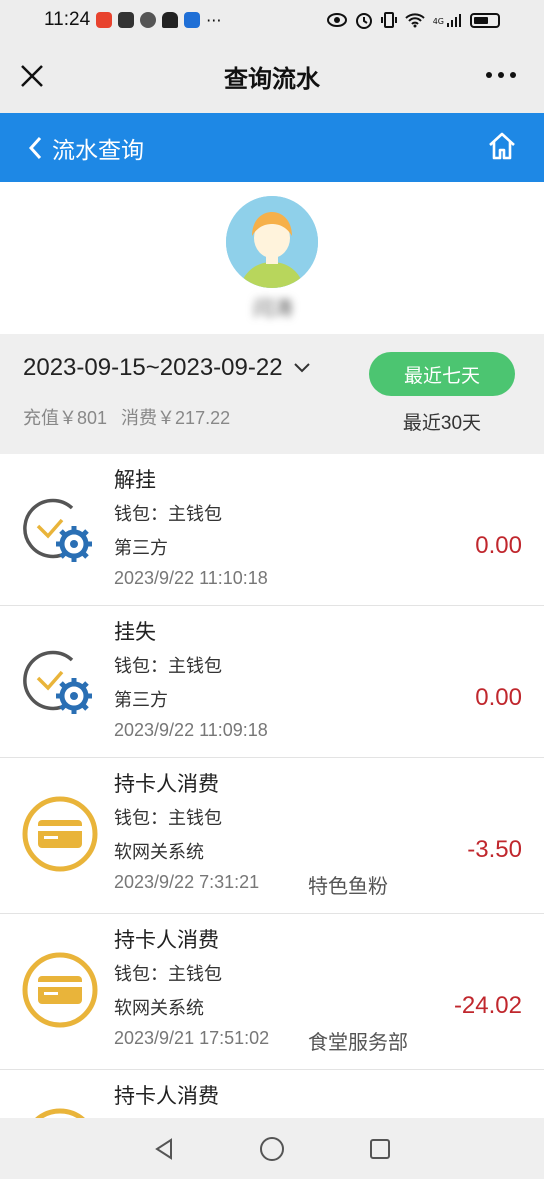  What do you see at coordinates (388, 20) in the screenshot?
I see `vibrate-icon` at bounding box center [388, 20].